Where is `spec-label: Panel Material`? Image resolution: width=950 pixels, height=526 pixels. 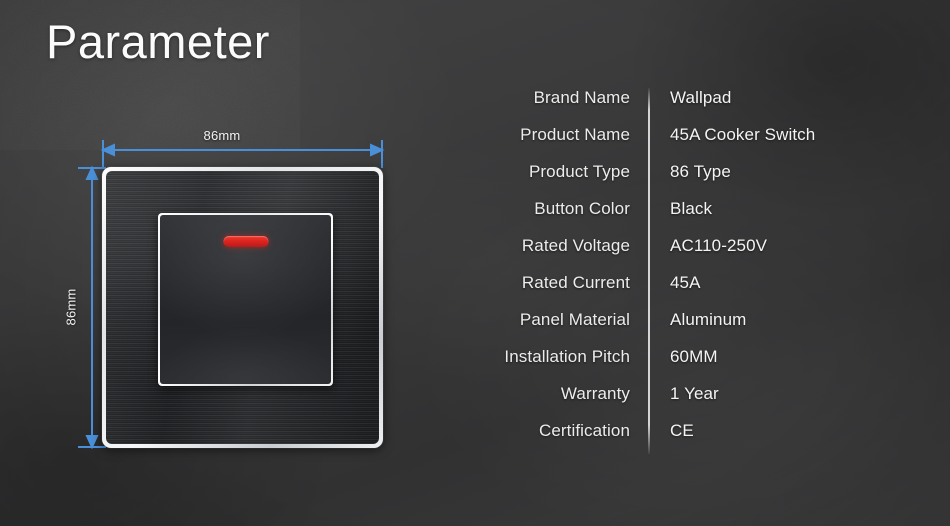 spec-label: Panel Material is located at coordinates (574, 319).